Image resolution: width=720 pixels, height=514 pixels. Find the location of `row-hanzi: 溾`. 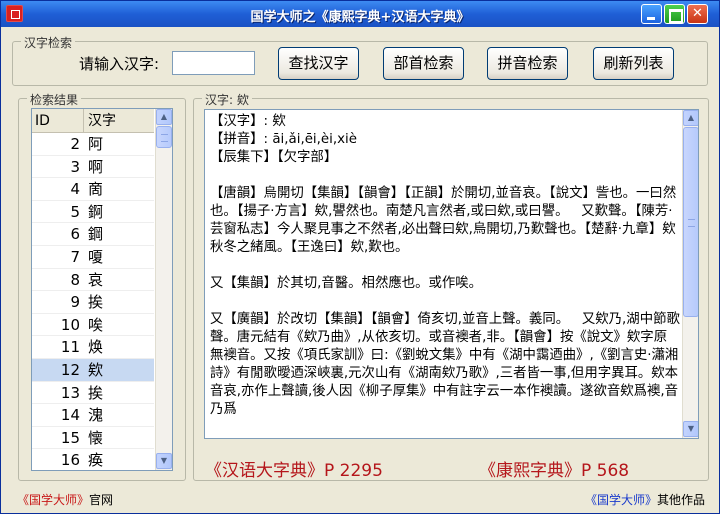

row-hanzi: 溾 is located at coordinates (96, 415).